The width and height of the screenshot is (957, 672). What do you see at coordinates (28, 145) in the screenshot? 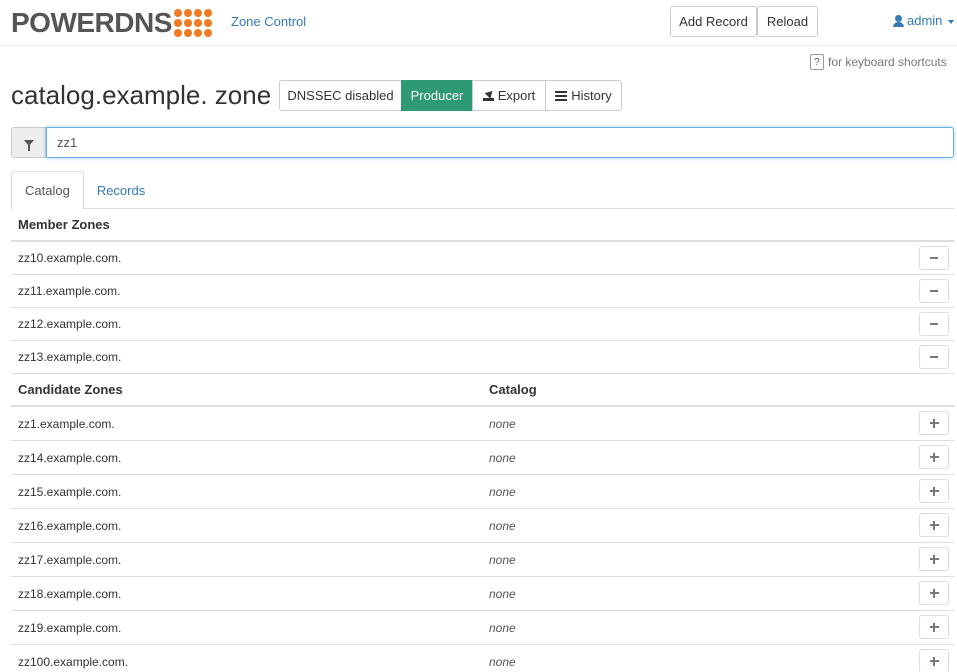
I see `filter-icon` at bounding box center [28, 145].